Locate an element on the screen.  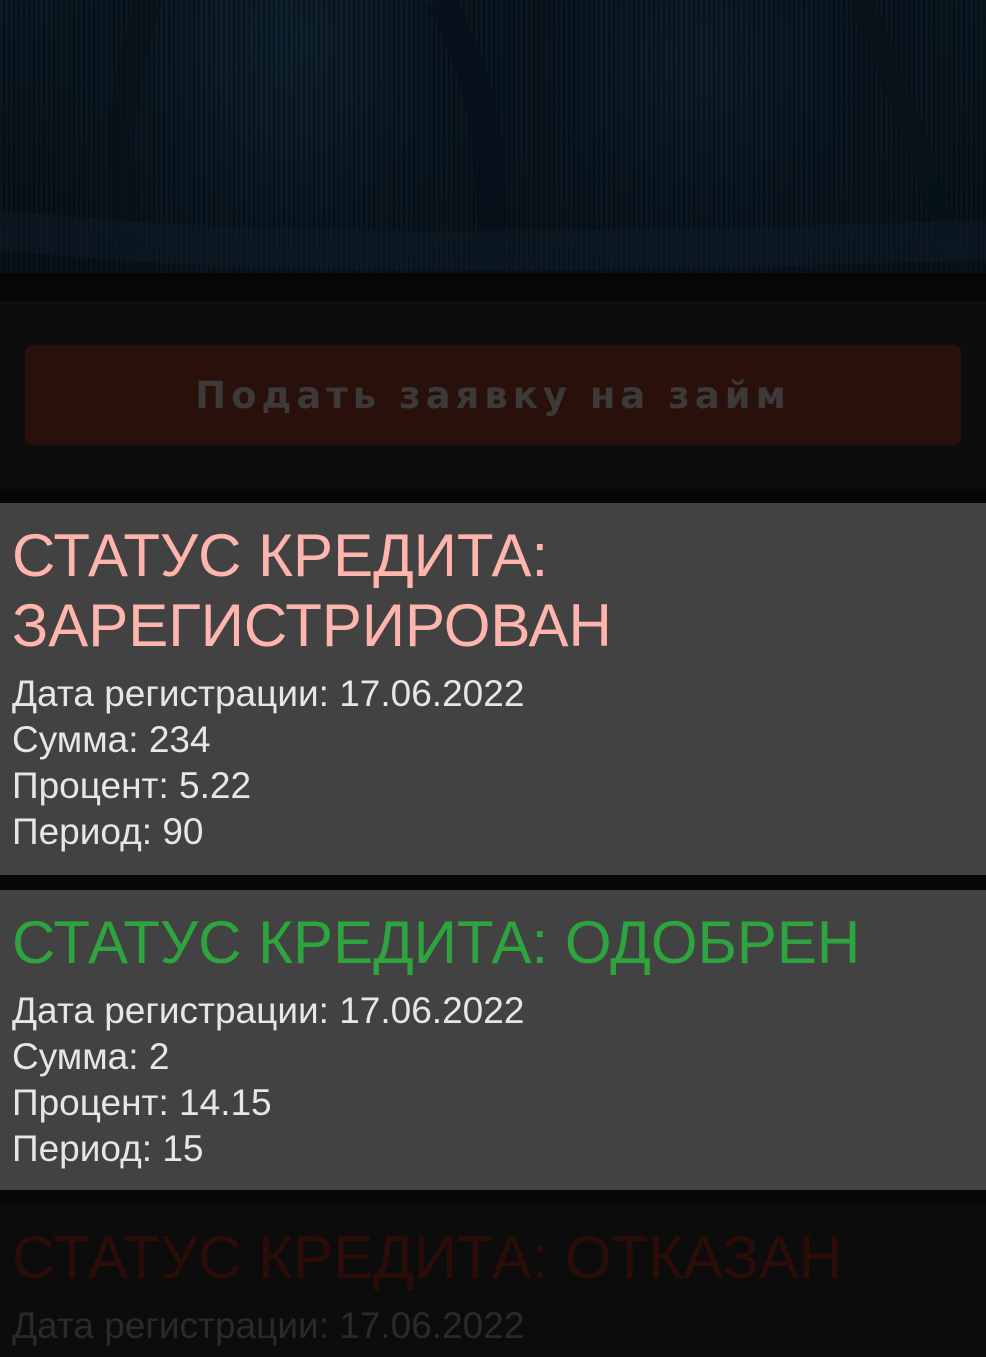
loan-period: Период: 90 is located at coordinates (108, 831).